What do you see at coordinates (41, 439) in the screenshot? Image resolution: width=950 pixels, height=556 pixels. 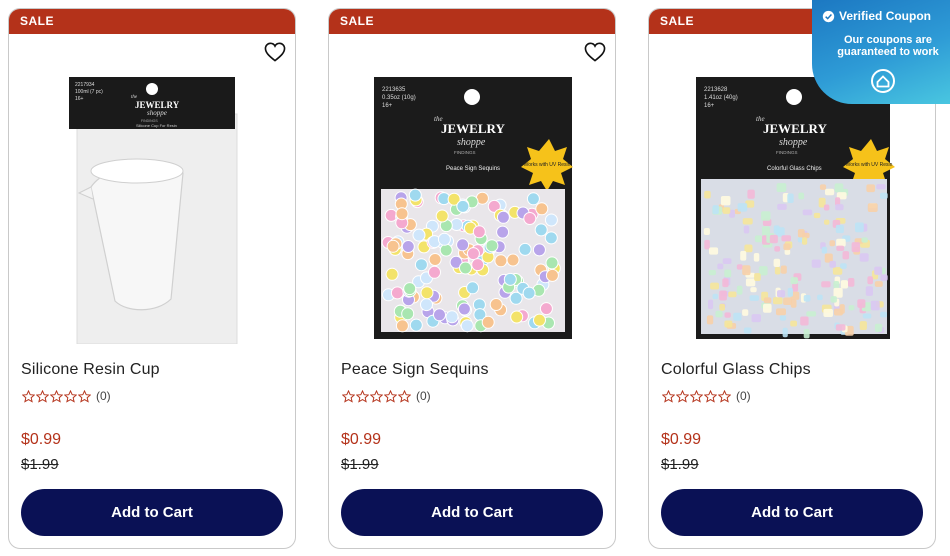 I see `sale-price: $0.99` at bounding box center [41, 439].